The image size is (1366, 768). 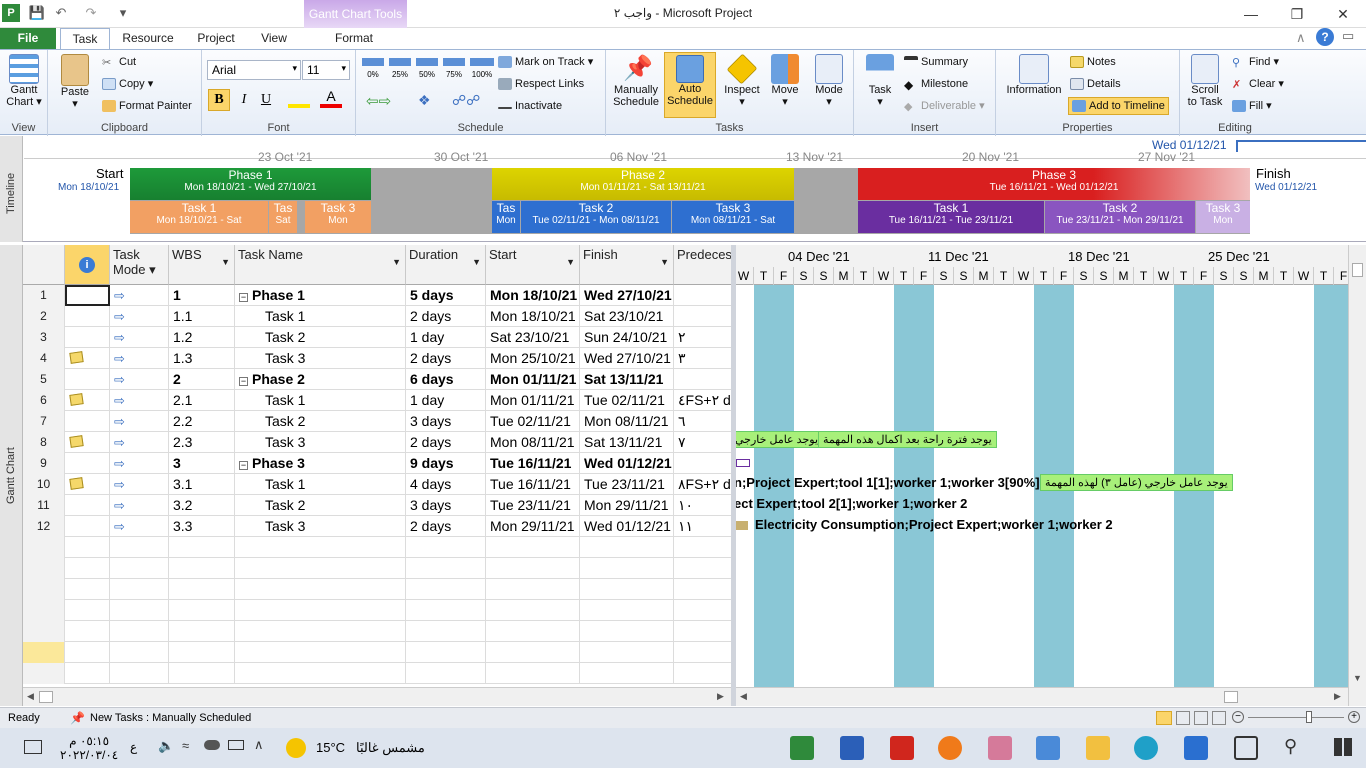 I want to click on task-name-cell: − Phase 1, so click(x=320, y=295).